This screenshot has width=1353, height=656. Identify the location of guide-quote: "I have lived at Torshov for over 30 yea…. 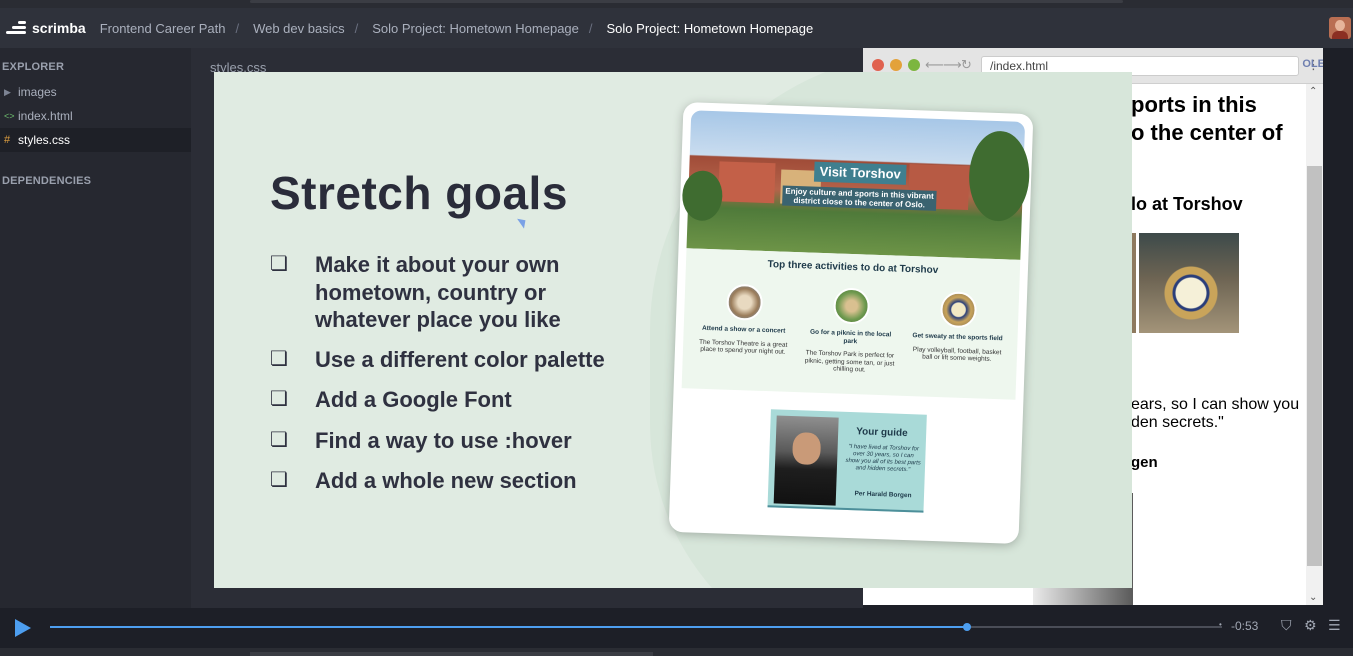
(883, 458).